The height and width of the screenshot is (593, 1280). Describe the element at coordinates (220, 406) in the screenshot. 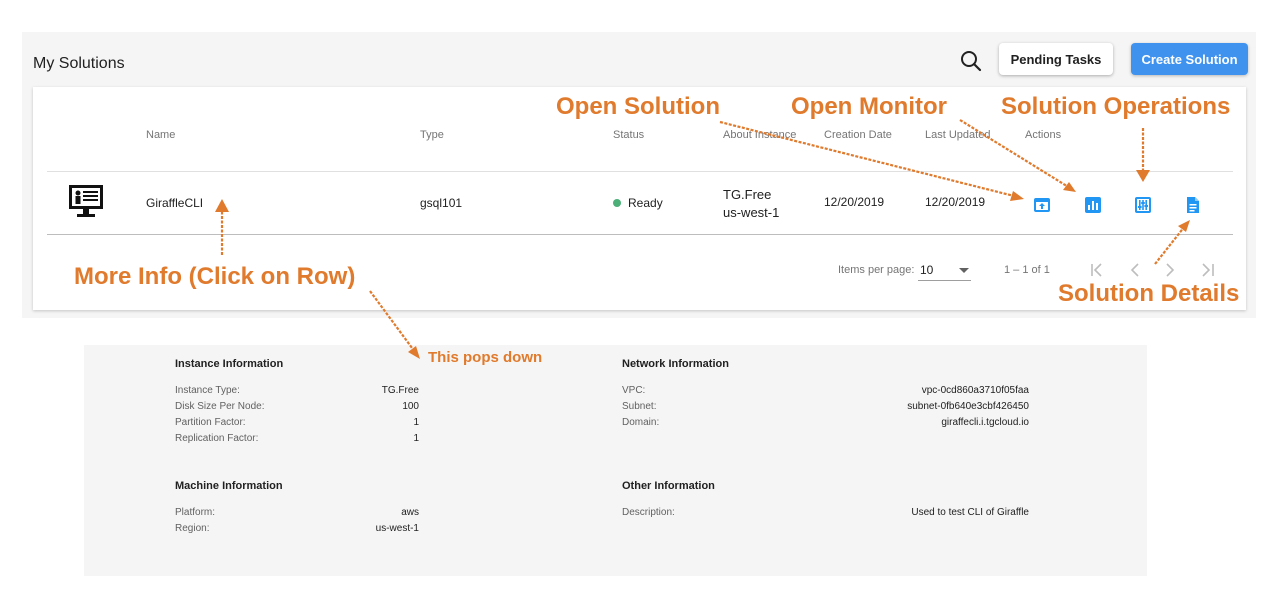

I see `disk-size-key: Disk Size Per Node:` at that location.